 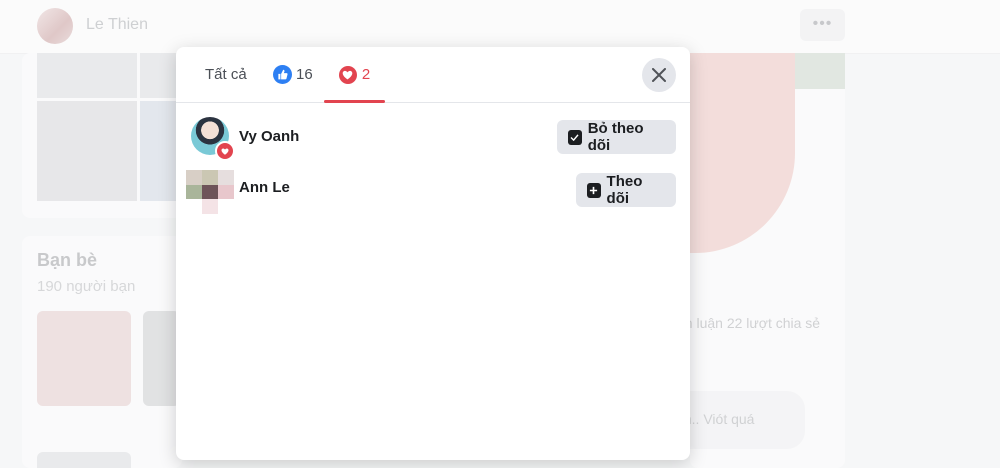 I want to click on unfollow-label: Bỏ theo dõi, so click(x=615, y=137).